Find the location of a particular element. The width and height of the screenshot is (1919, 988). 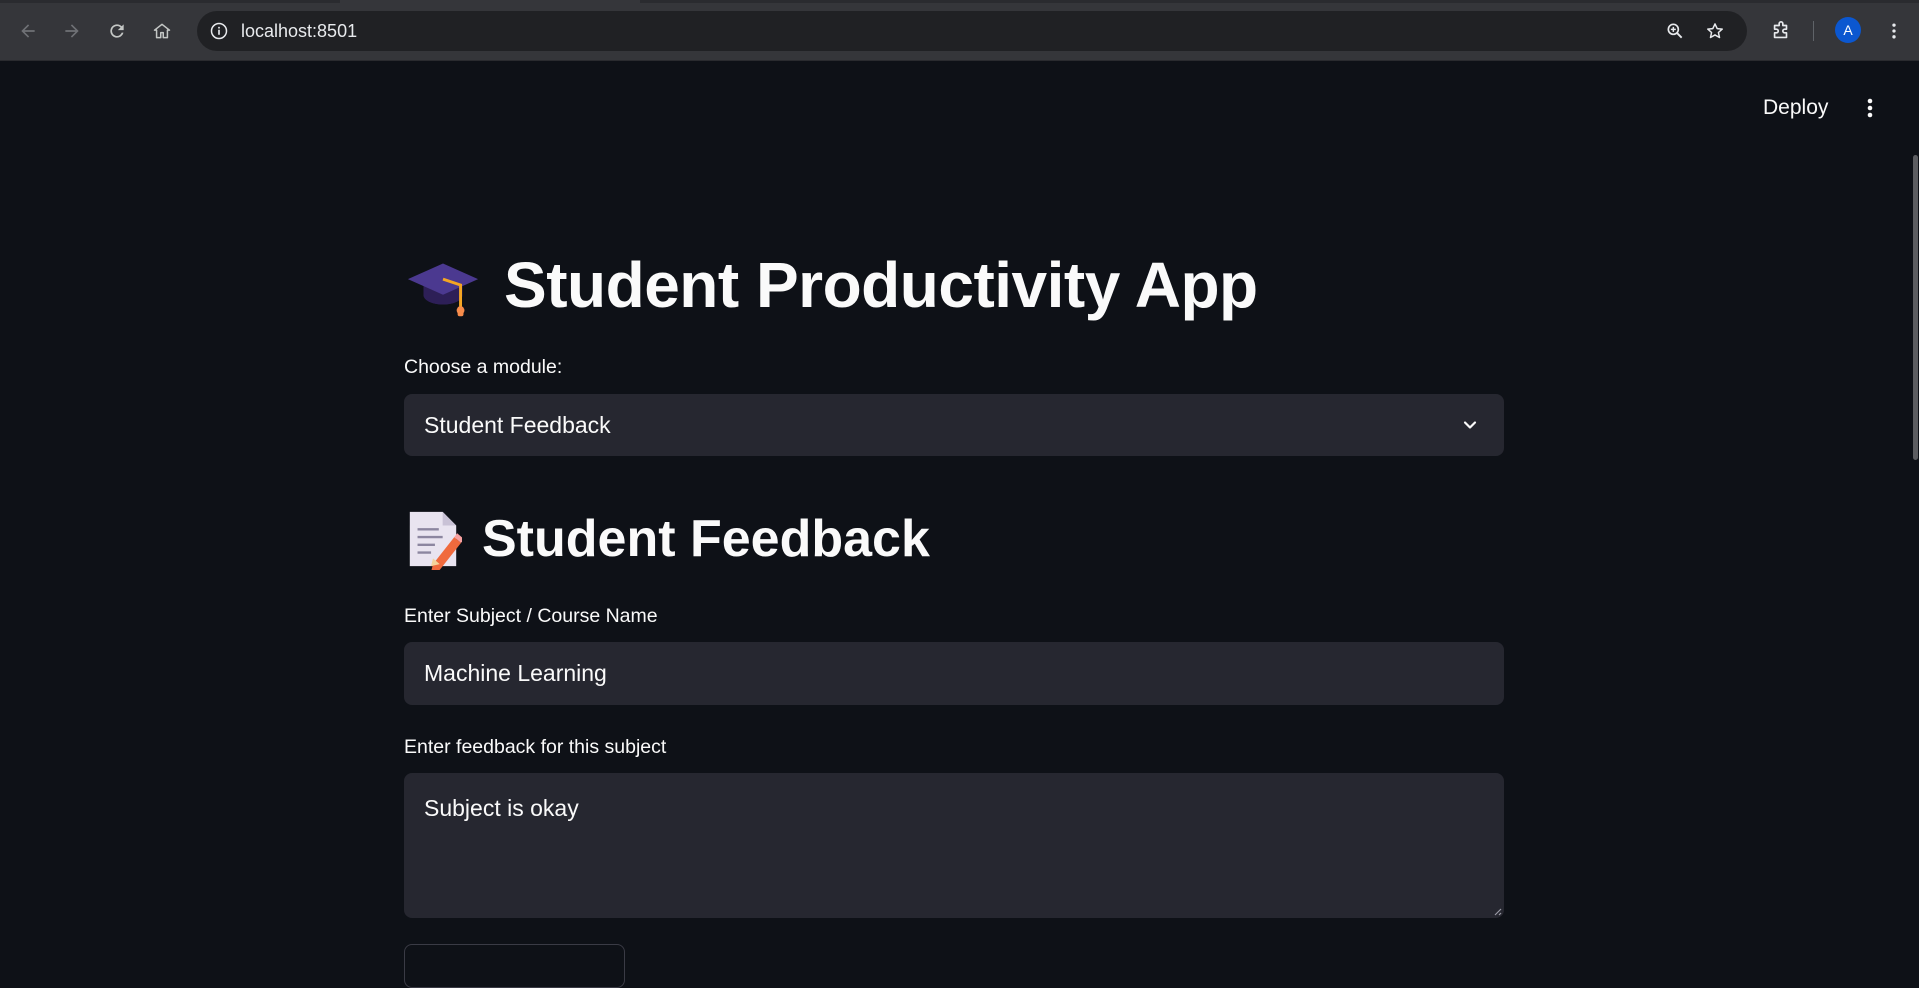

home-icon is located at coordinates (162, 31).